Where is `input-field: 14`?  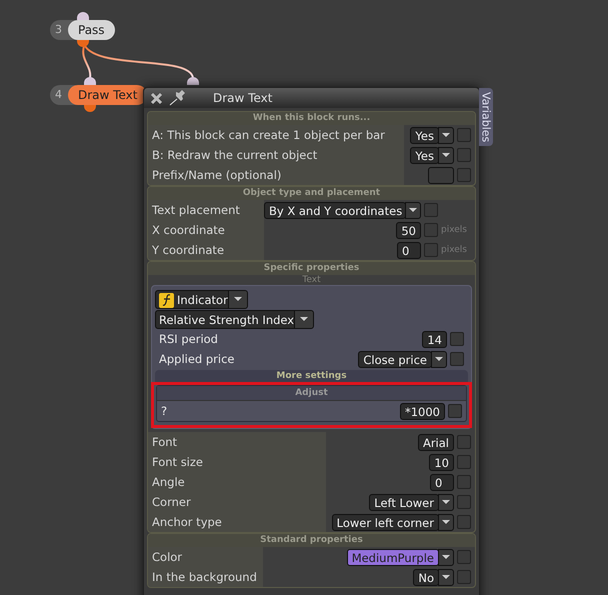
input-field: 14 is located at coordinates (434, 339).